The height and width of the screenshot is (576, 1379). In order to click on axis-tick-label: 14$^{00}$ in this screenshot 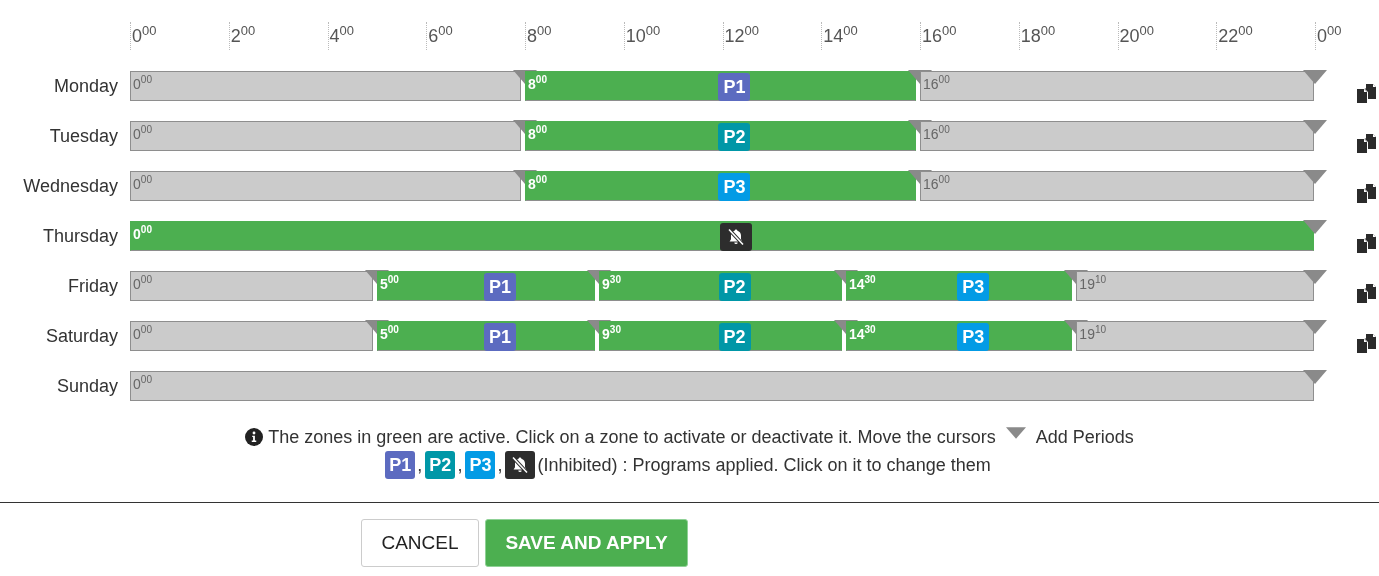, I will do `click(839, 36)`.